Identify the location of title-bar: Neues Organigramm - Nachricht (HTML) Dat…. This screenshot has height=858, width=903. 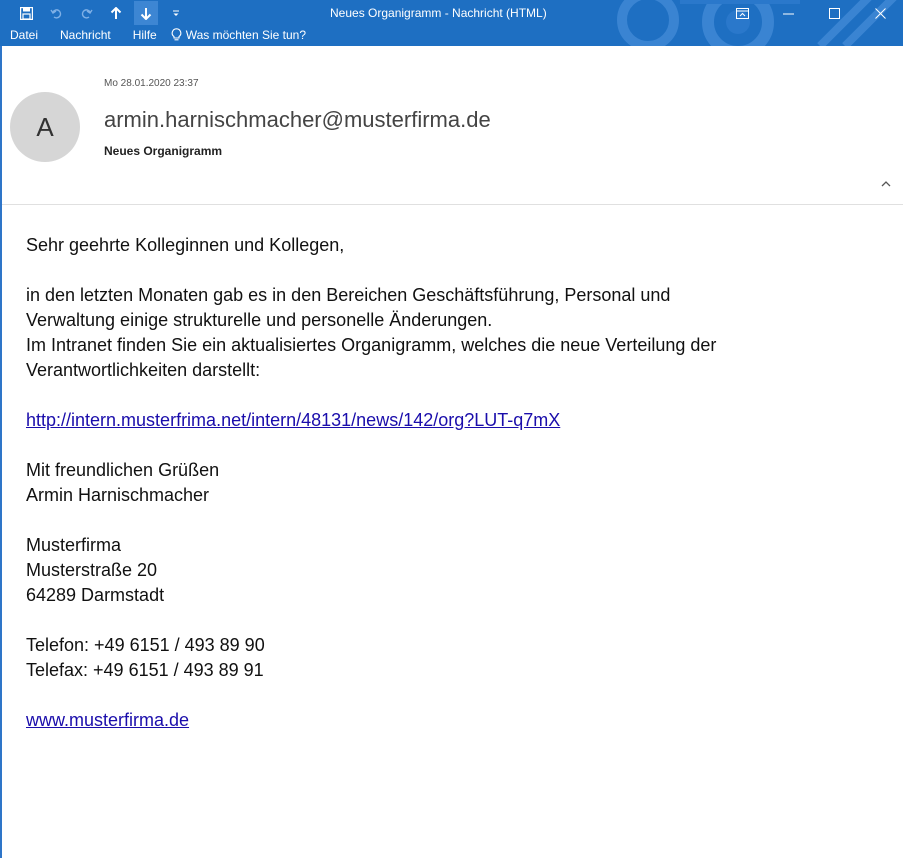
(451, 23).